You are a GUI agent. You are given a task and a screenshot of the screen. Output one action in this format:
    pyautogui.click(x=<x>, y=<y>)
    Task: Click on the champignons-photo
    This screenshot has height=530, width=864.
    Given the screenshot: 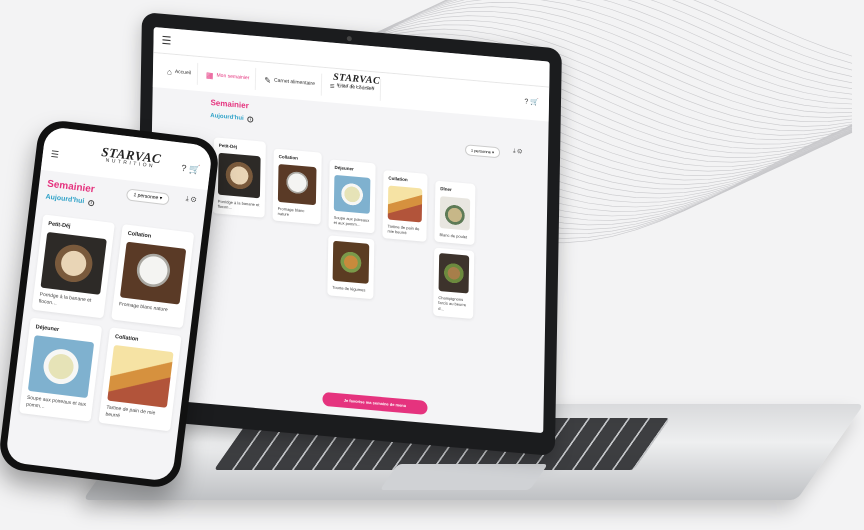 What is the action you would take?
    pyautogui.click(x=454, y=273)
    